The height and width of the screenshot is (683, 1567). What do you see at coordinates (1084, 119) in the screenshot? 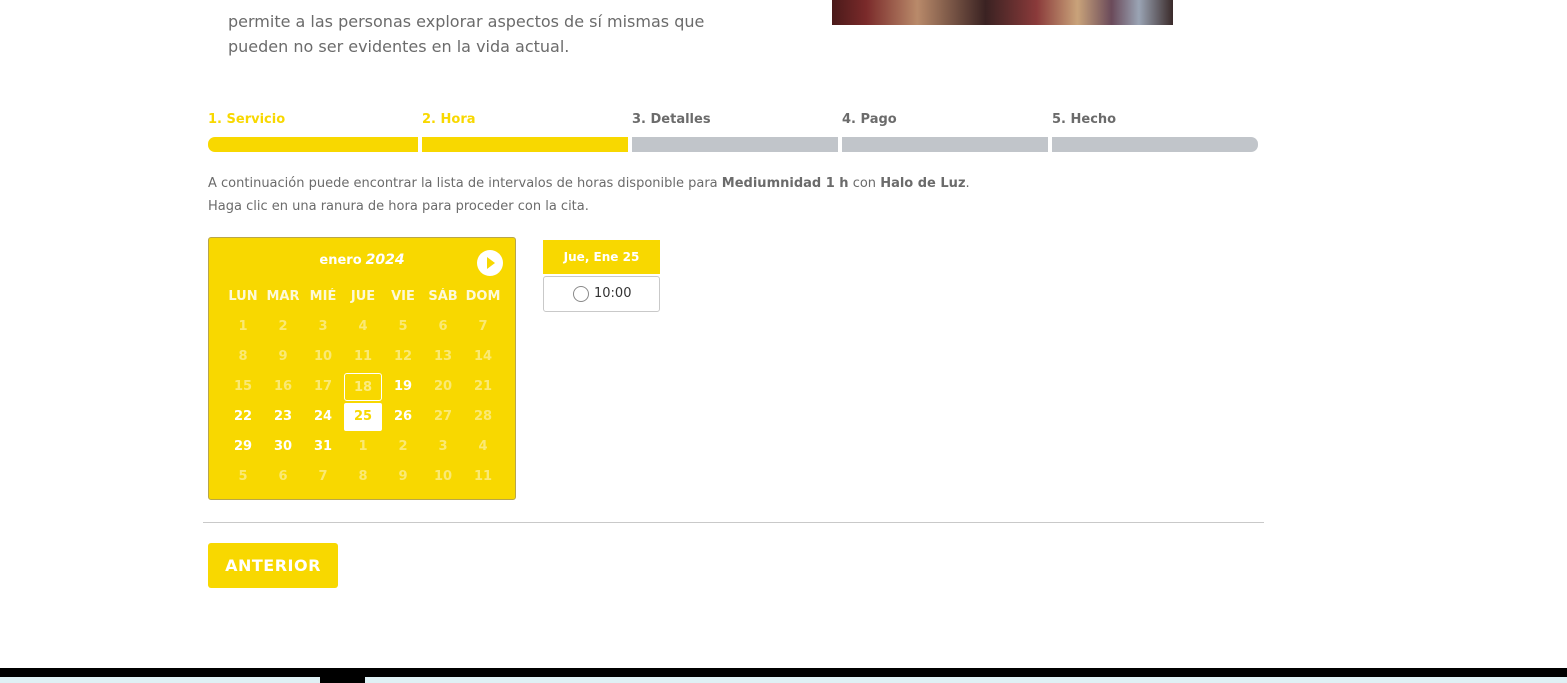
I see `step-label: 5. Hecho` at bounding box center [1084, 119].